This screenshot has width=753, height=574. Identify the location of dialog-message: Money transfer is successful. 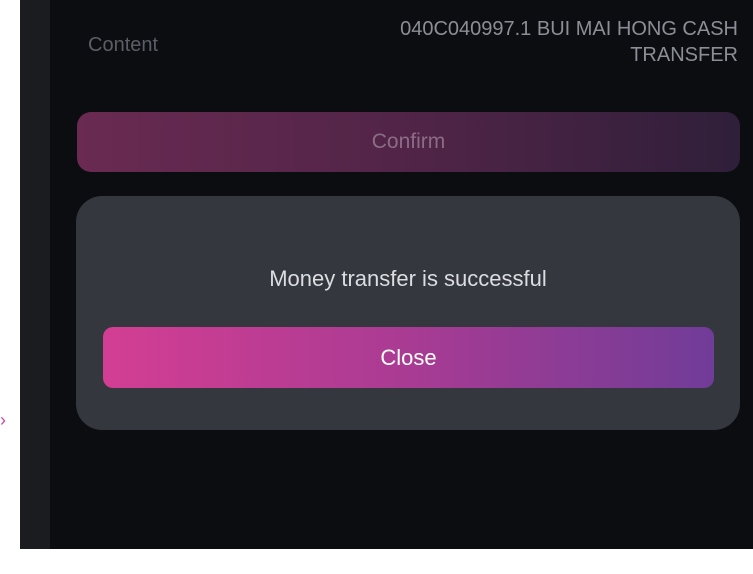
(408, 278).